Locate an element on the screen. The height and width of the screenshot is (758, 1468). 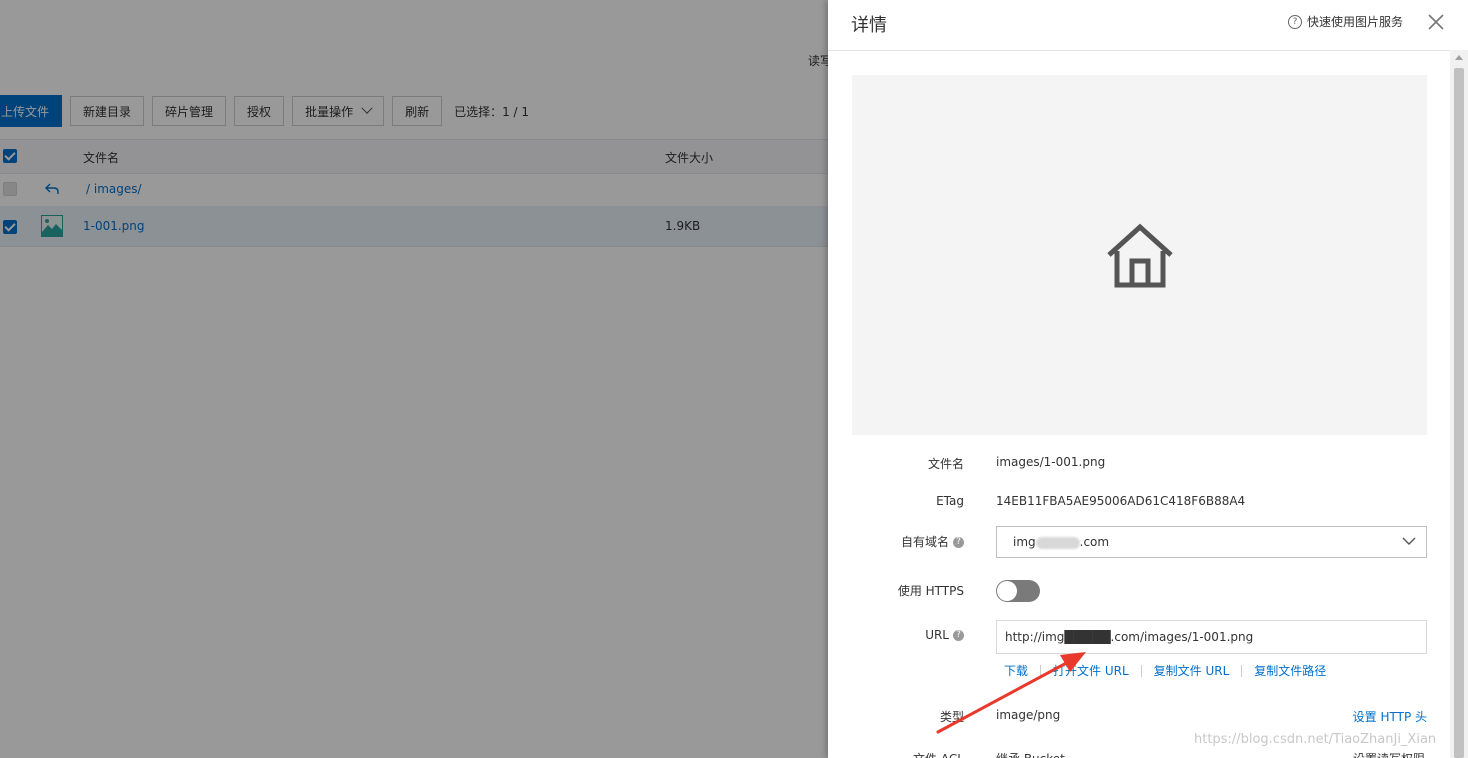
watermark: https://blog.csdn.net/TiaoZhanJi_Xian is located at coordinates (1315, 739).